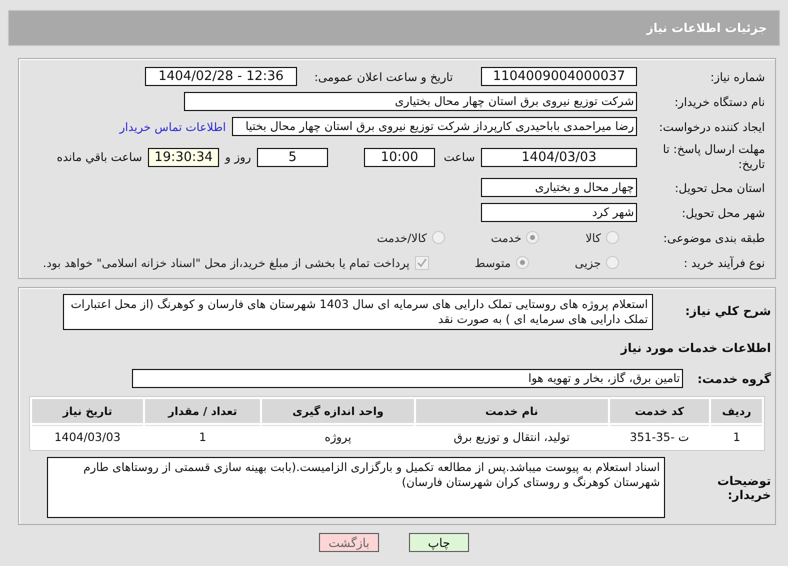  I want to click on table-cell: 1404/03/03, so click(87, 436).